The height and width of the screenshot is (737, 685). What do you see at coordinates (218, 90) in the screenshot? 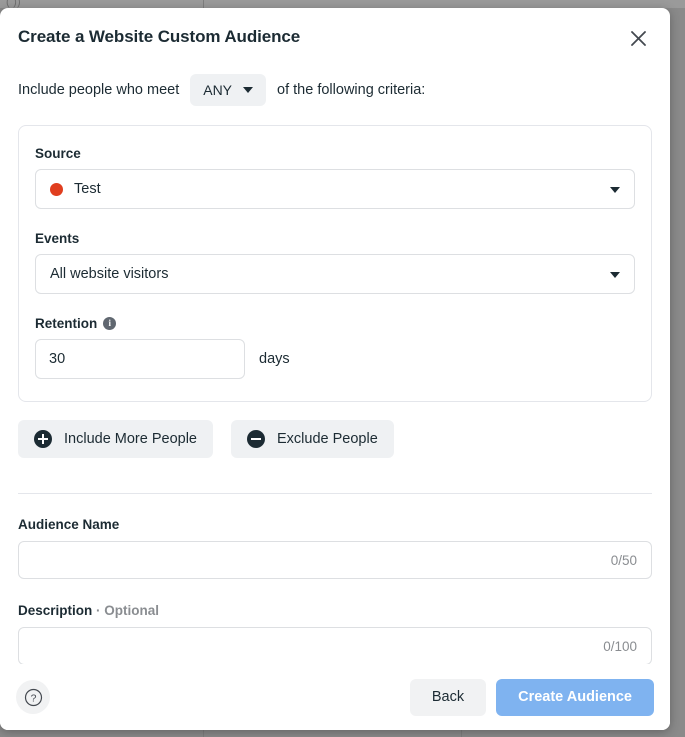
I see `match-type-value: ANY` at bounding box center [218, 90].